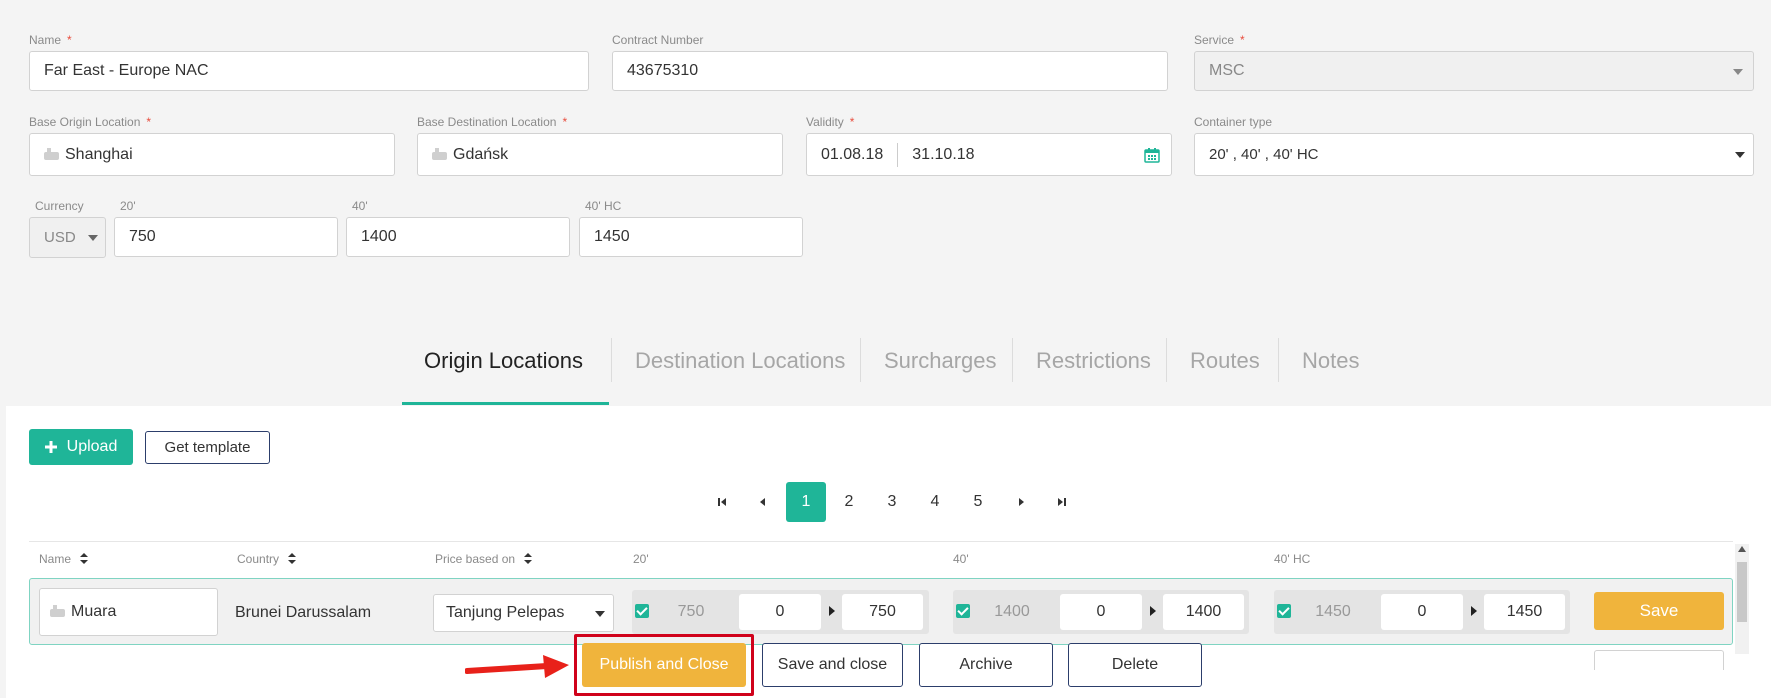 This screenshot has width=1771, height=698. I want to click on price-20-total-input: 750, so click(882, 612).